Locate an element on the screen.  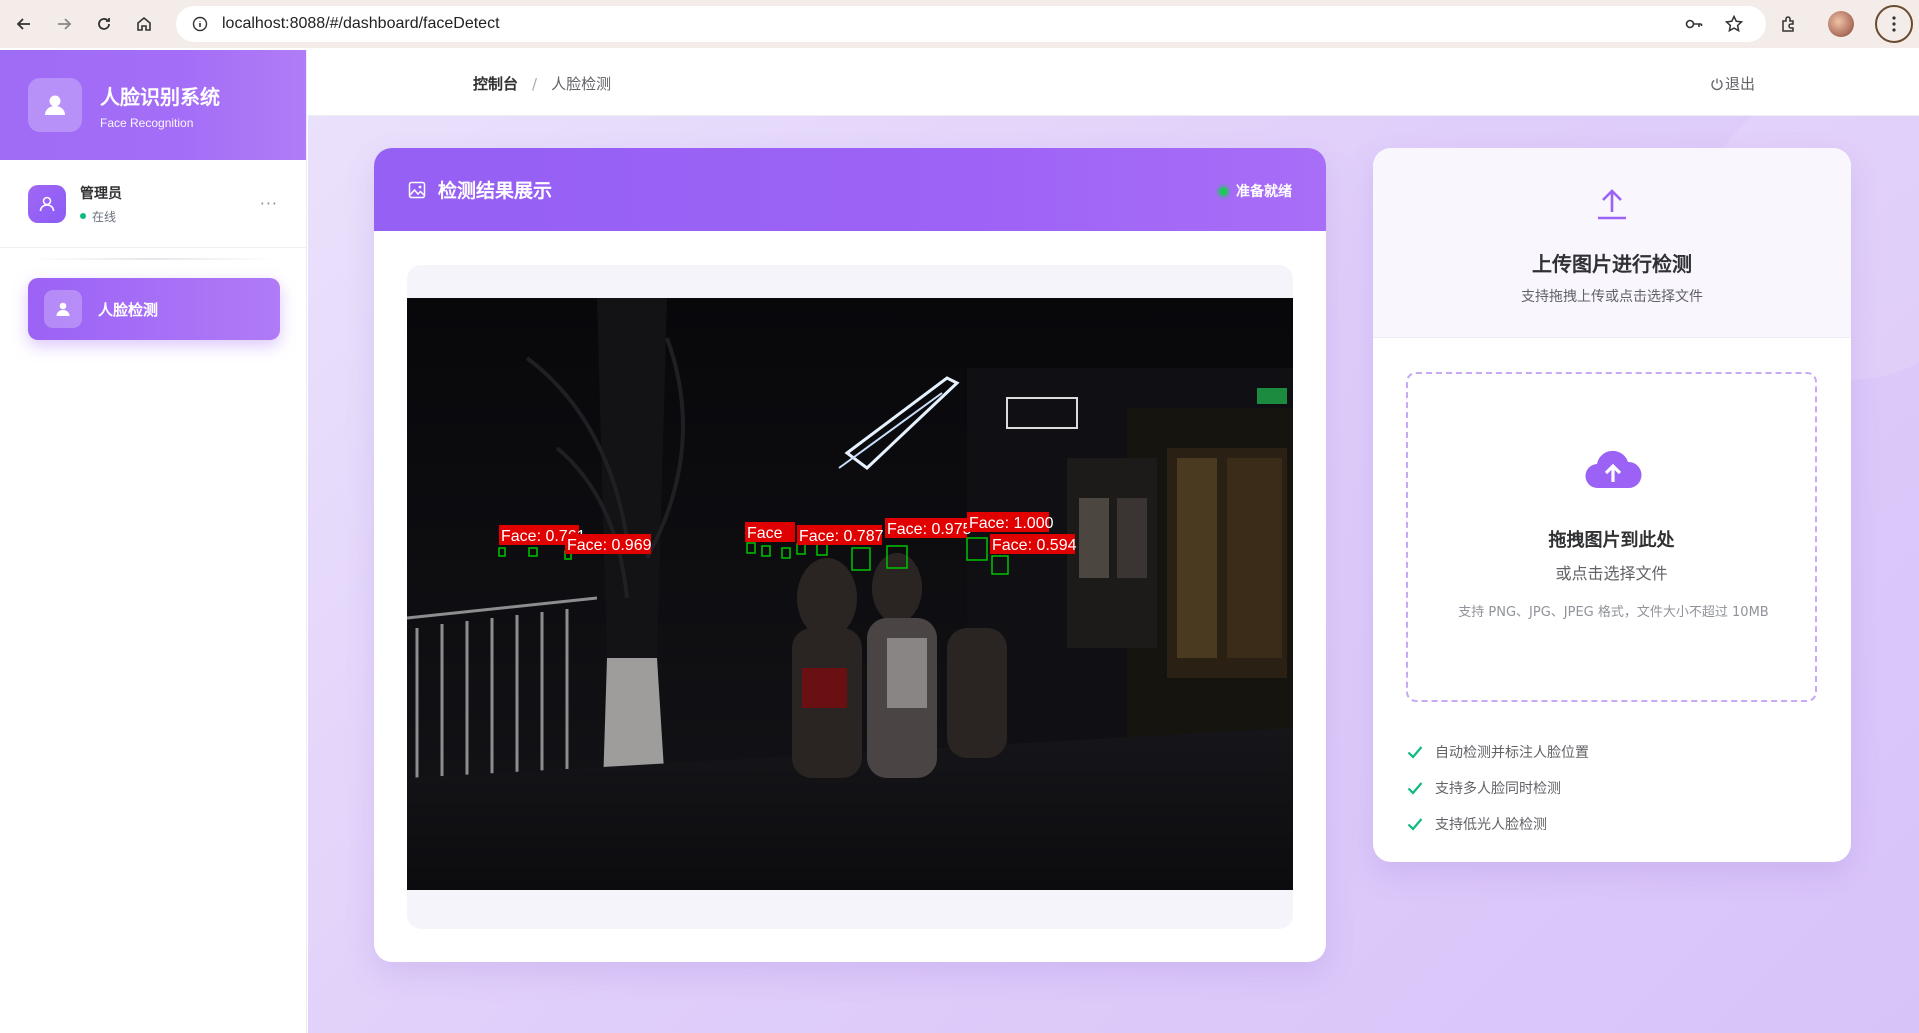
cloud-upload-icon is located at coordinates (1613, 469).